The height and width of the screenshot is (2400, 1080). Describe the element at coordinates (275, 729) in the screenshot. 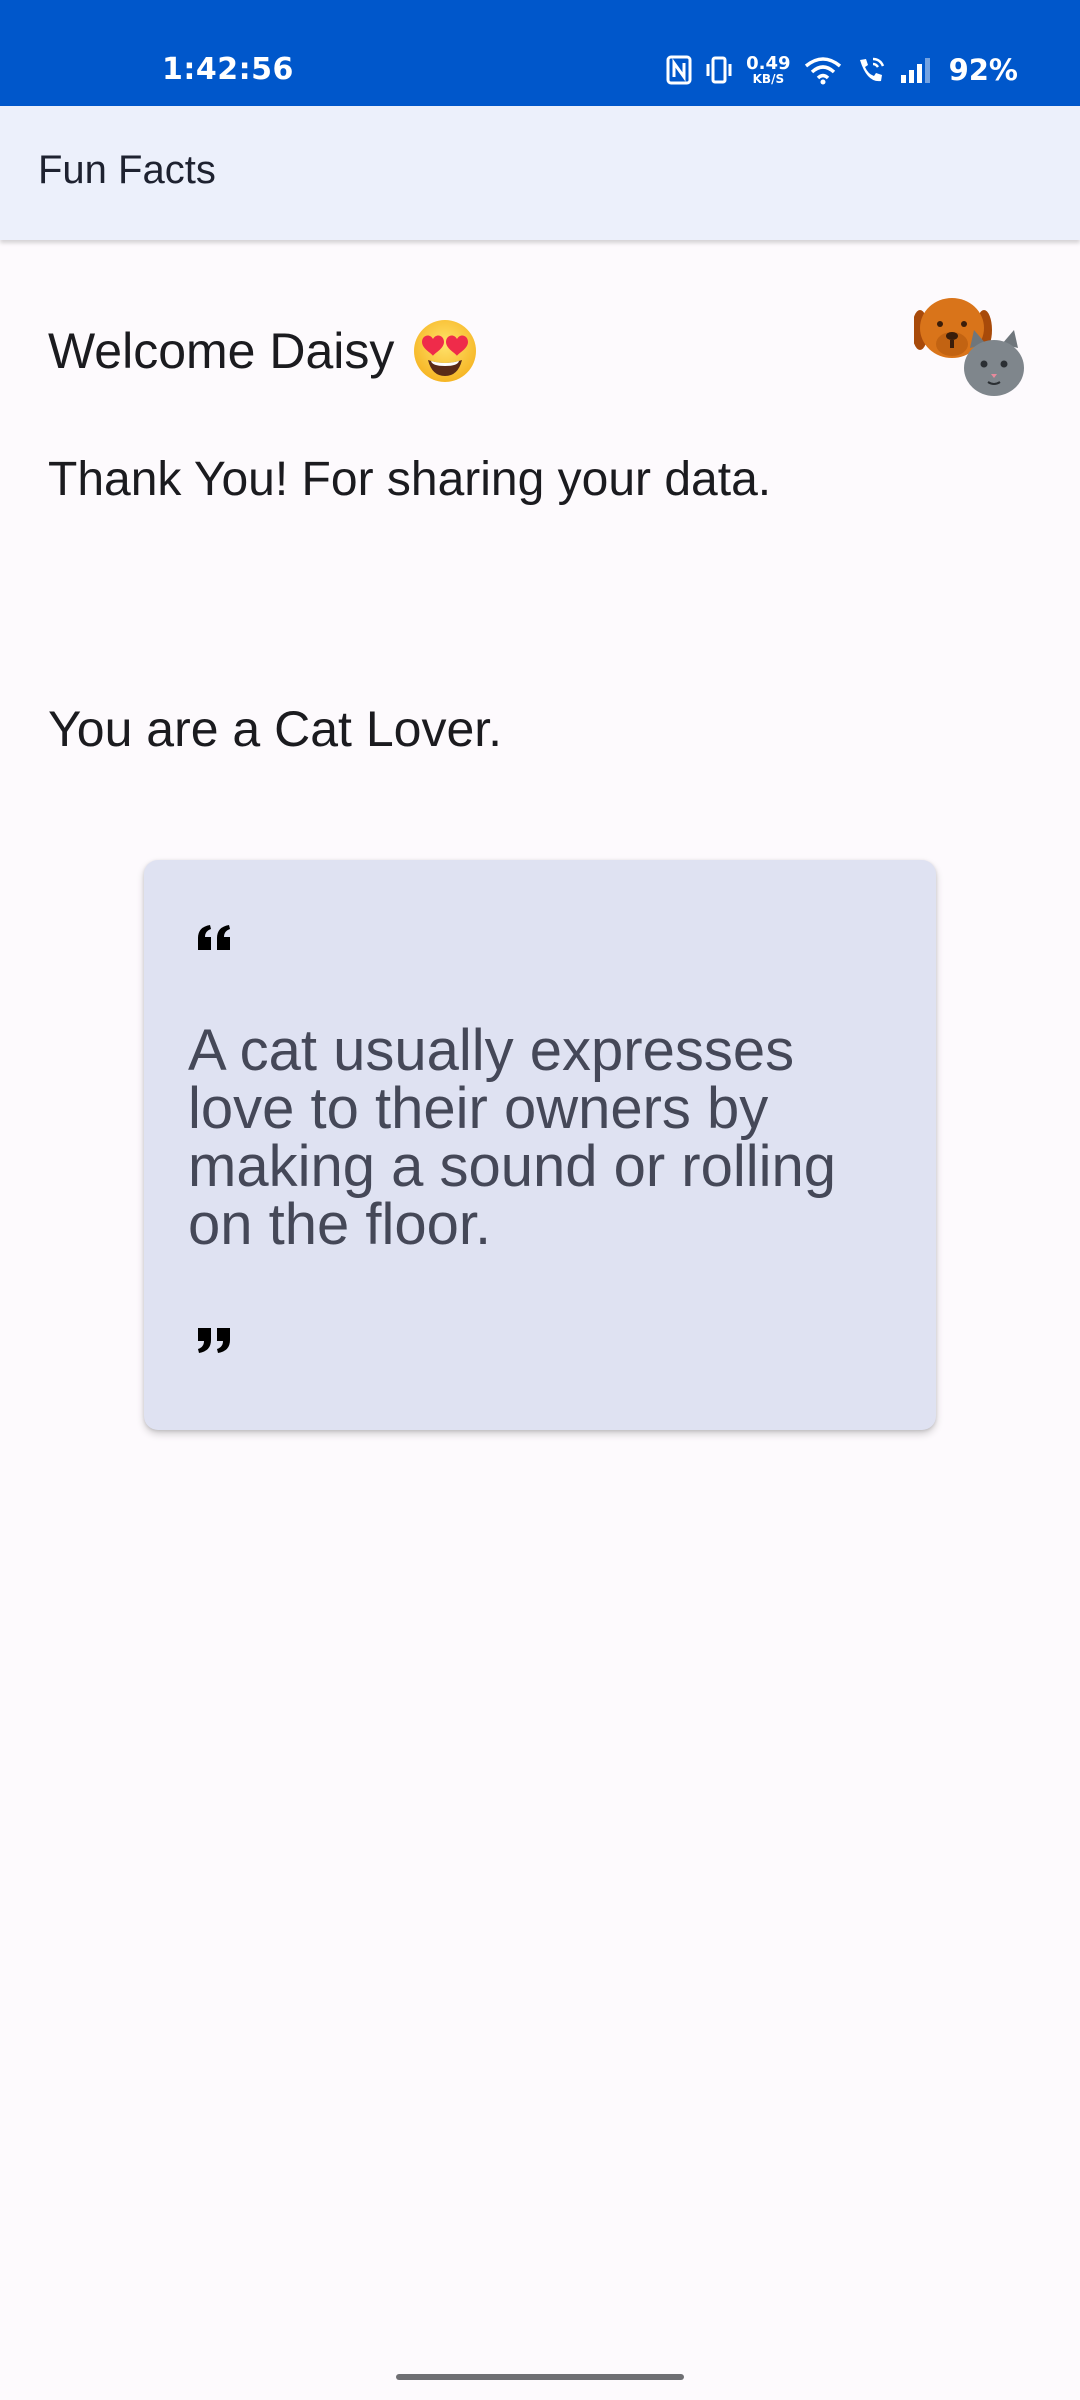

I see `cat-lover-text: You are a Cat Lover.` at that location.